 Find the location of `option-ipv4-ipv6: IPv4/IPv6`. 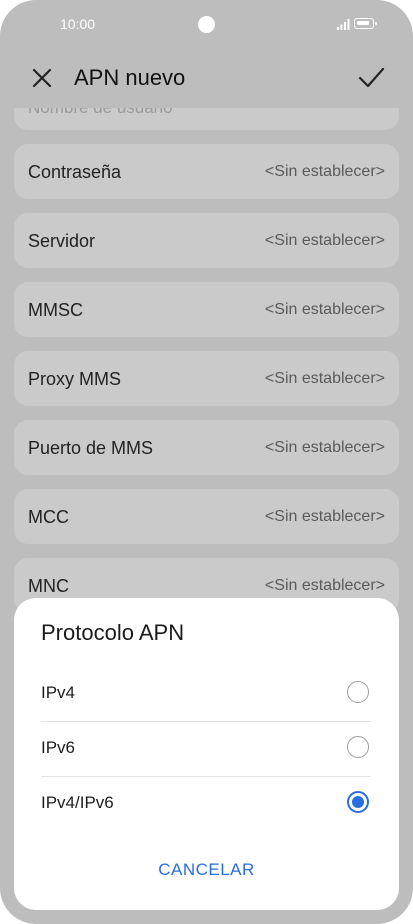

option-ipv4-ipv6: IPv4/IPv6 is located at coordinates (206, 804).